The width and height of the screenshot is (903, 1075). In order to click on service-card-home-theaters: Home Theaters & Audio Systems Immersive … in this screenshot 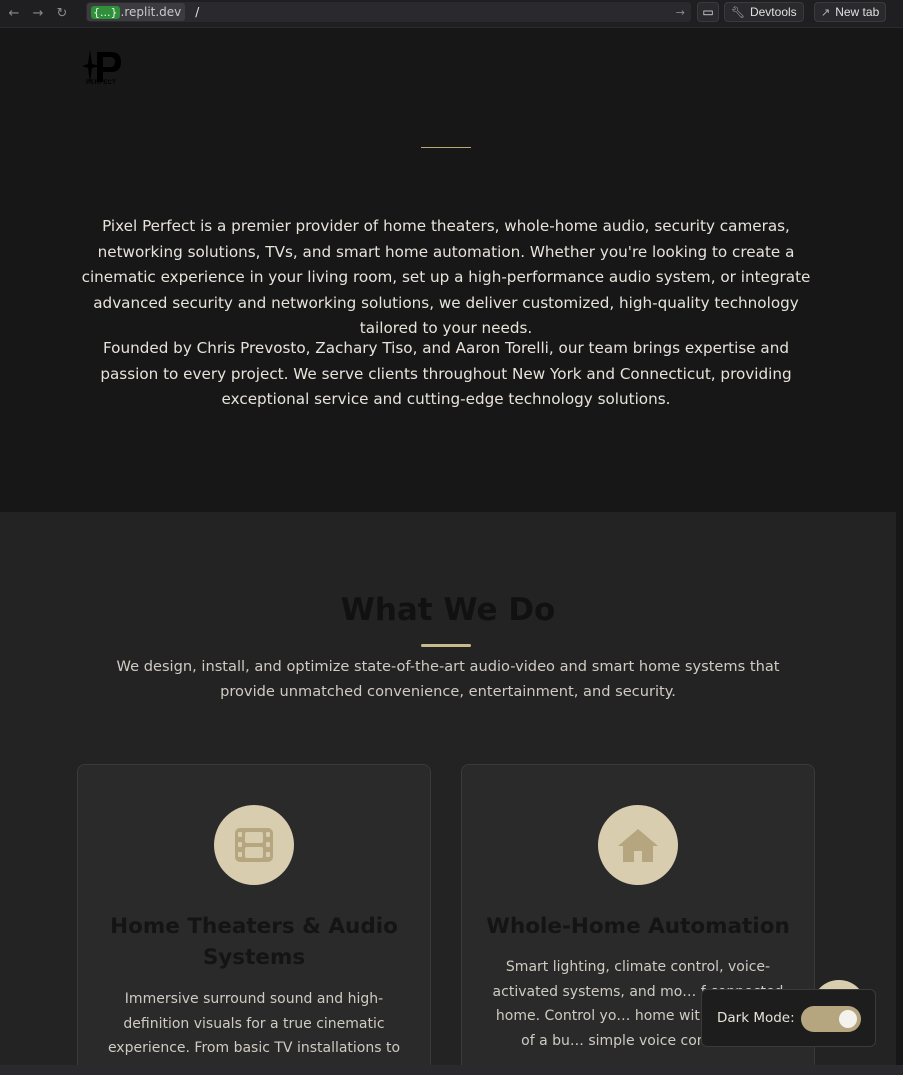, I will do `click(254, 914)`.